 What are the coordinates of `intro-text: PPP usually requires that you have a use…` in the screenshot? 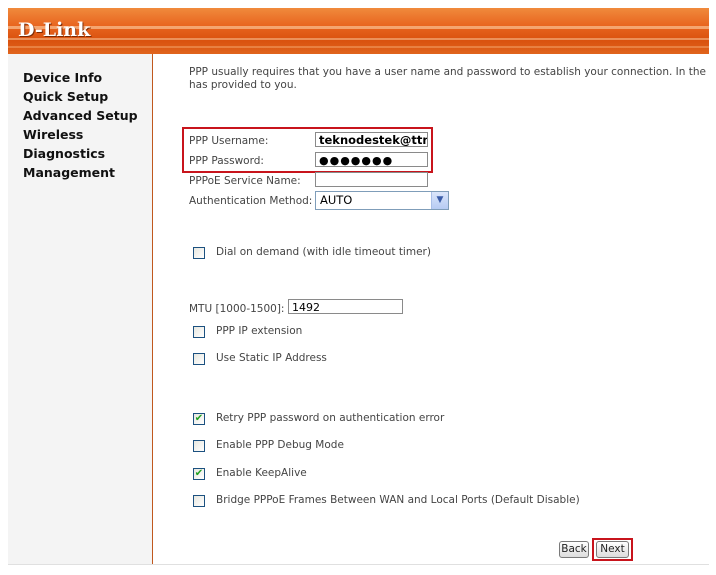 It's located at (449, 79).